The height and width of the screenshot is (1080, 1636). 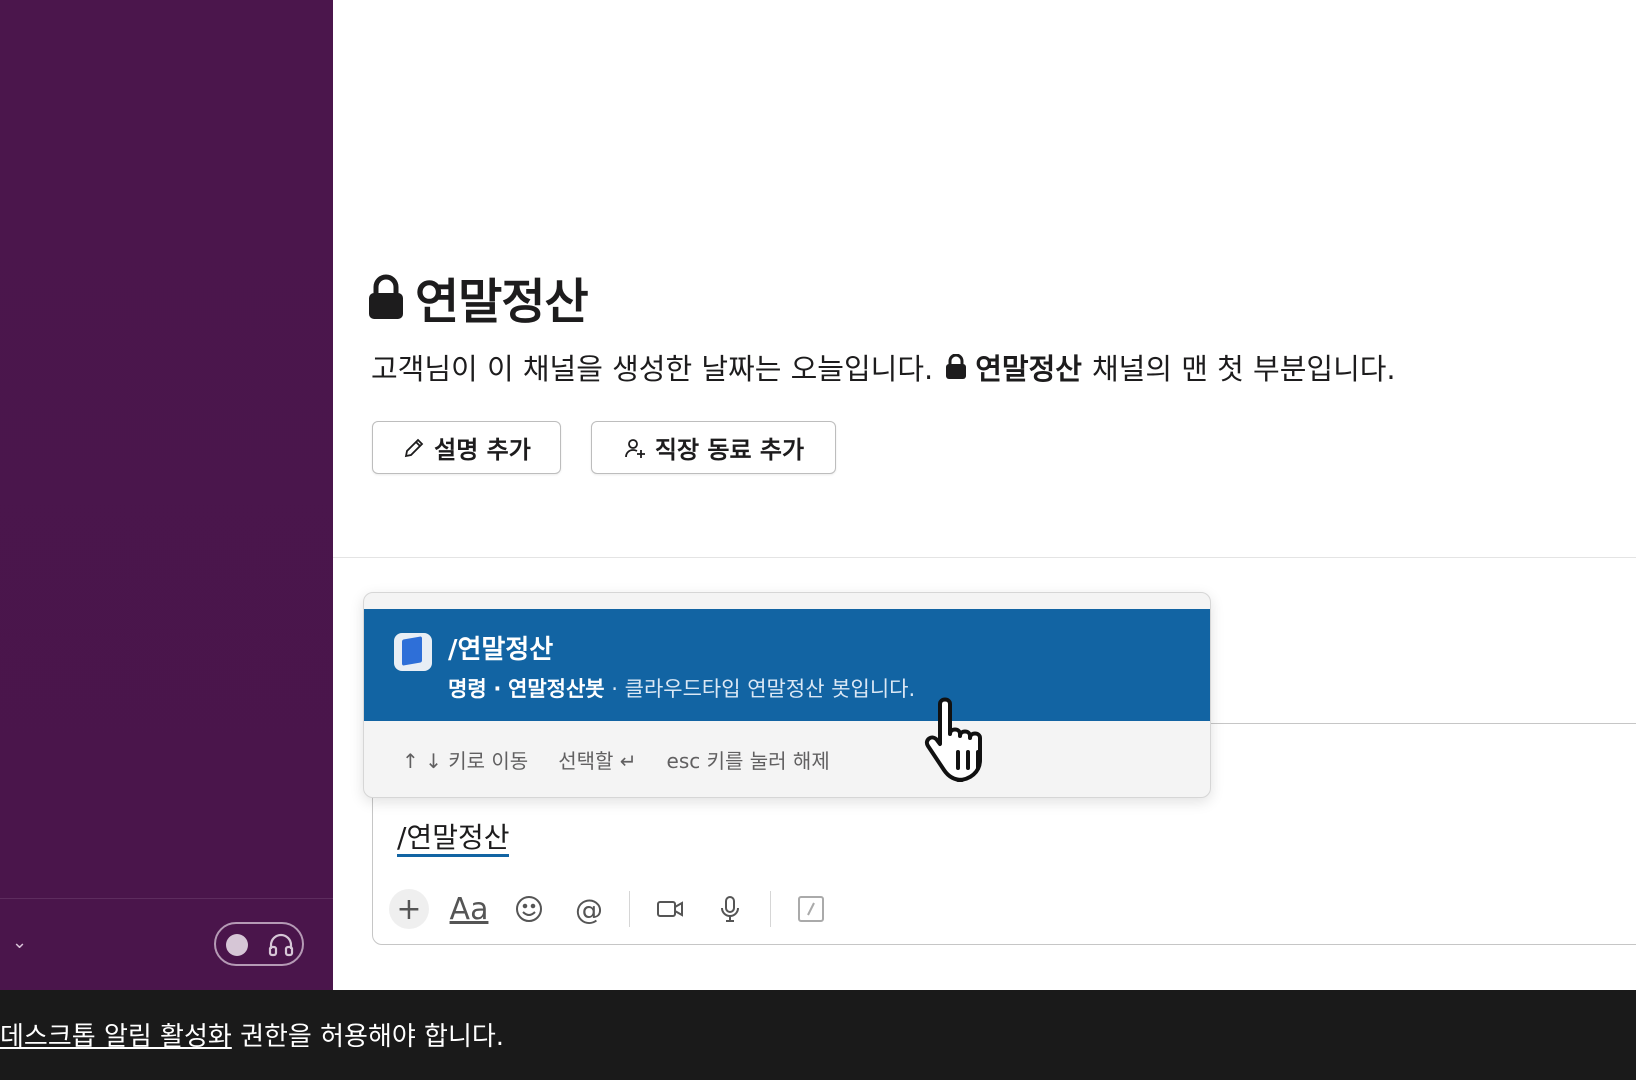 I want to click on channel-title: 연말정산, so click(x=478, y=297).